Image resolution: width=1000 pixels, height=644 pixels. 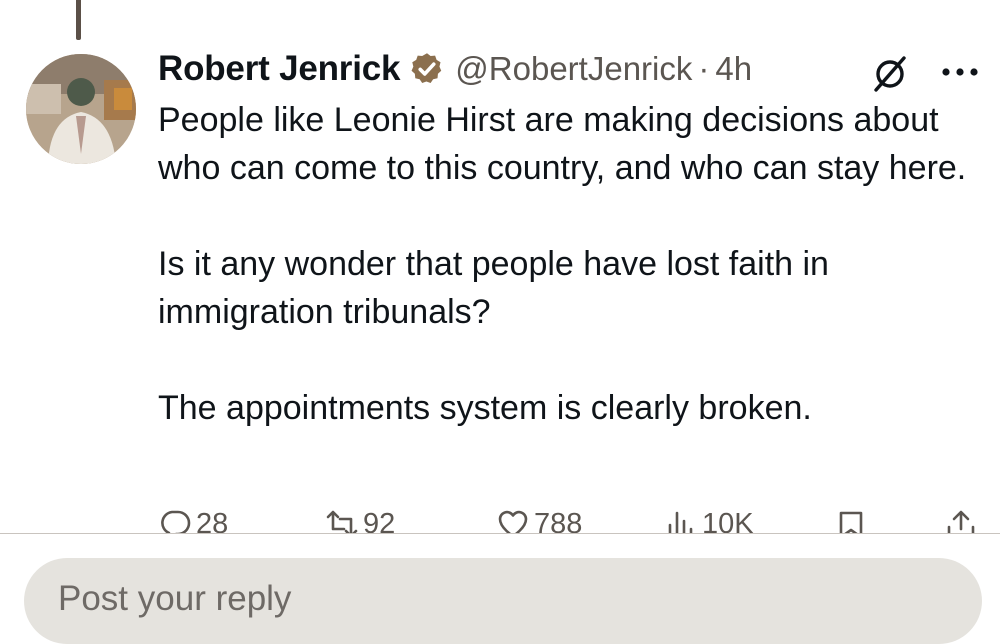 I want to click on share-button, so click(x=961, y=519).